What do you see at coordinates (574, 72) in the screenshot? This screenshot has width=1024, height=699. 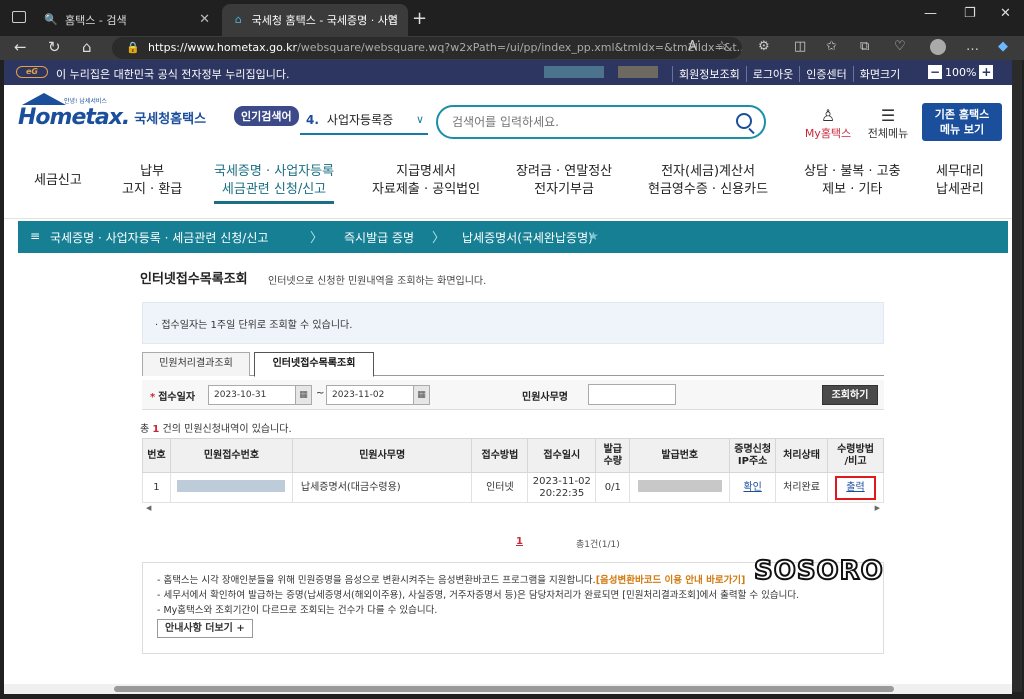 I see `redacted-user-name` at bounding box center [574, 72].